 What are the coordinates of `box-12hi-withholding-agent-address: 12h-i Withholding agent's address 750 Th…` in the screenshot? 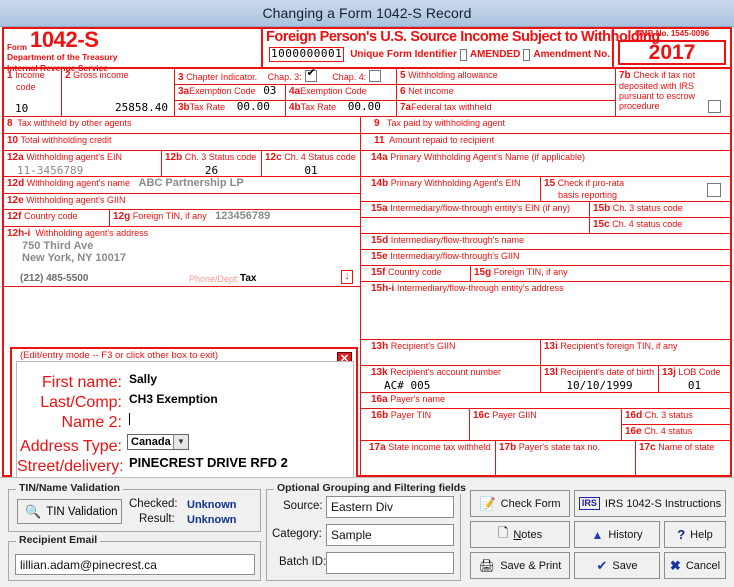 It's located at (182, 257).